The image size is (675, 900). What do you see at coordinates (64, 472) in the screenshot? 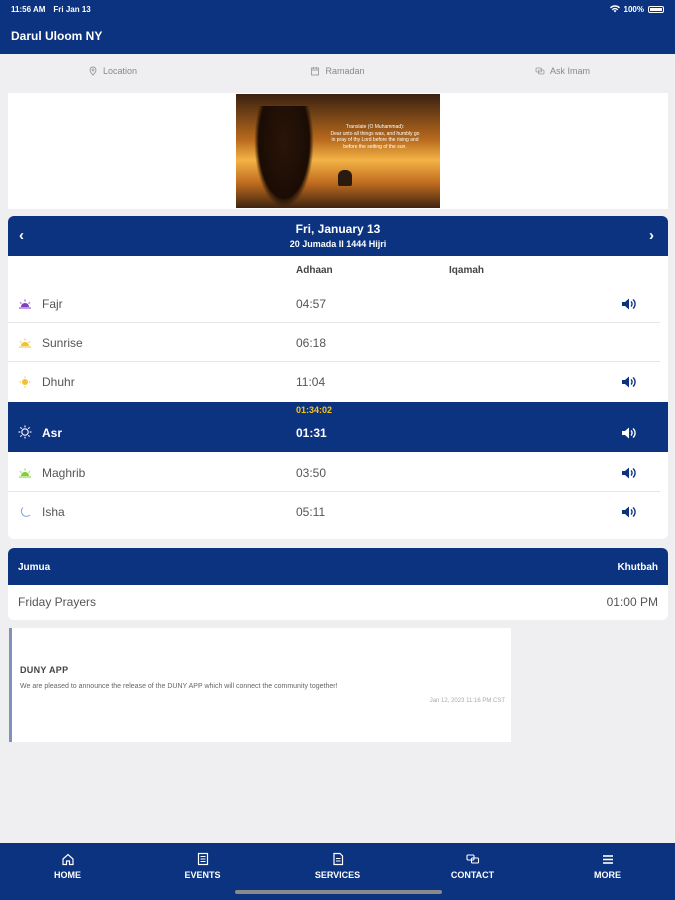
I see `prayer-name: Maghrib` at bounding box center [64, 472].